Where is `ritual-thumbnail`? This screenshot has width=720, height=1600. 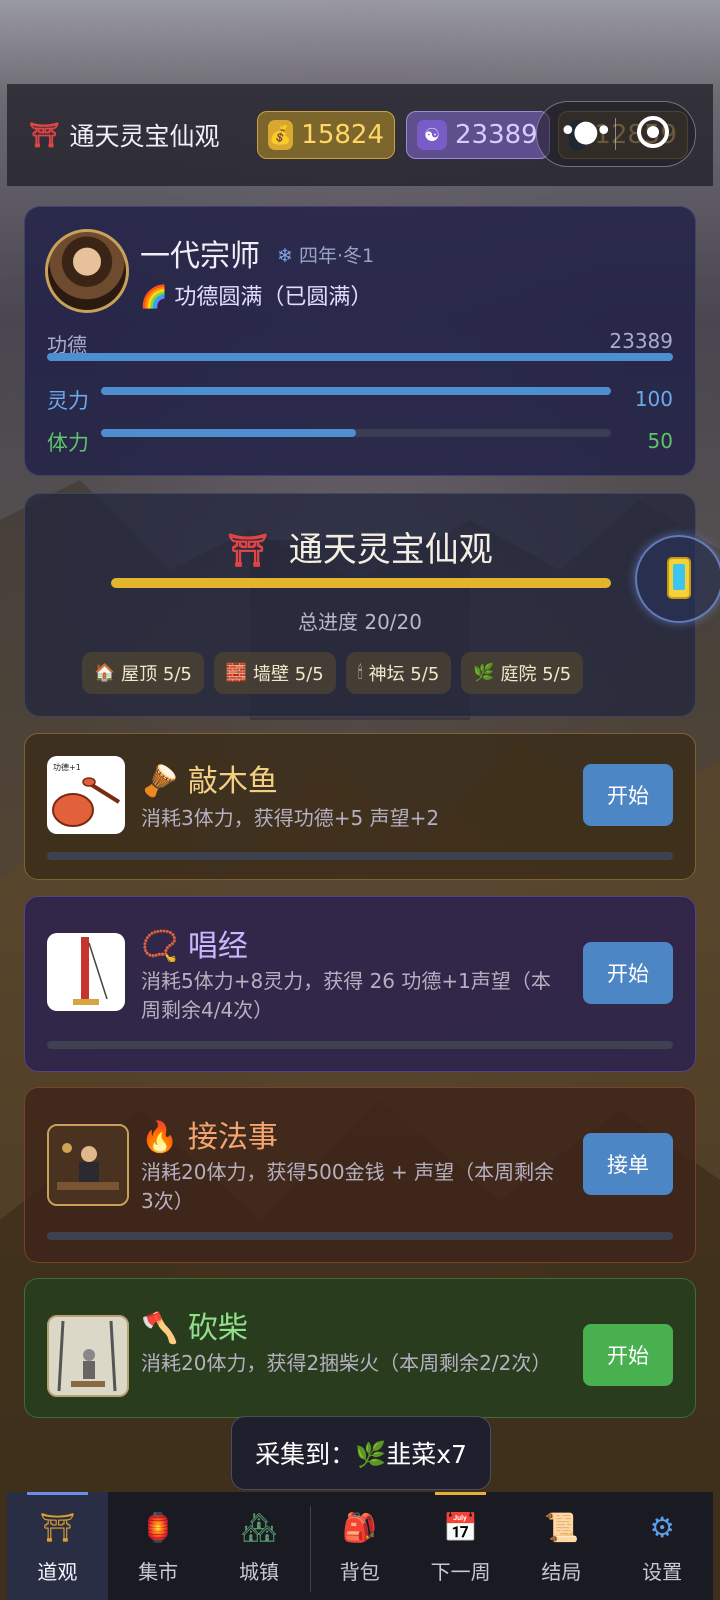 ritual-thumbnail is located at coordinates (88, 1165).